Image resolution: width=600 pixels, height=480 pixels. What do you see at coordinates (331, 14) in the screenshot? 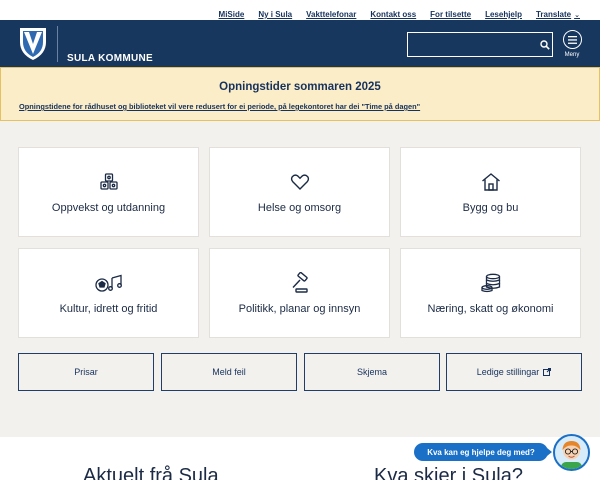
I see `top-link-vakttelefonar: Vakttelefonar` at bounding box center [331, 14].